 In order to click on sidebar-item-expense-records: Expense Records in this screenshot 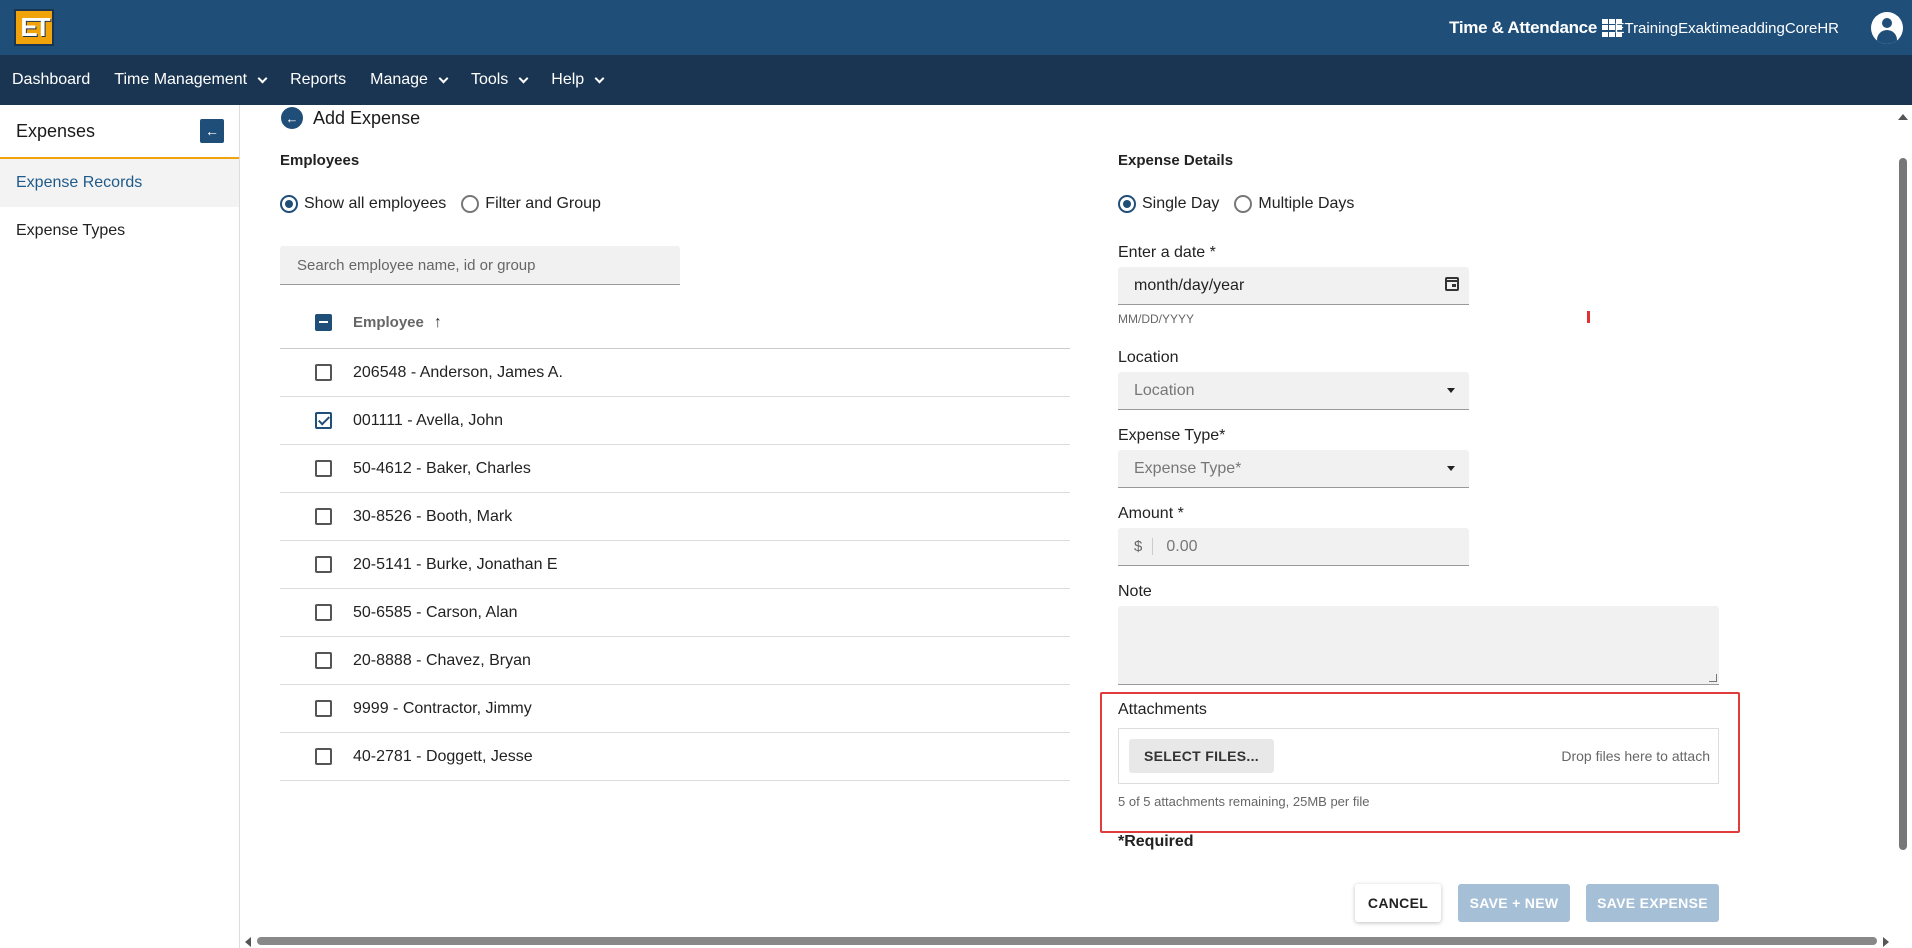, I will do `click(119, 183)`.